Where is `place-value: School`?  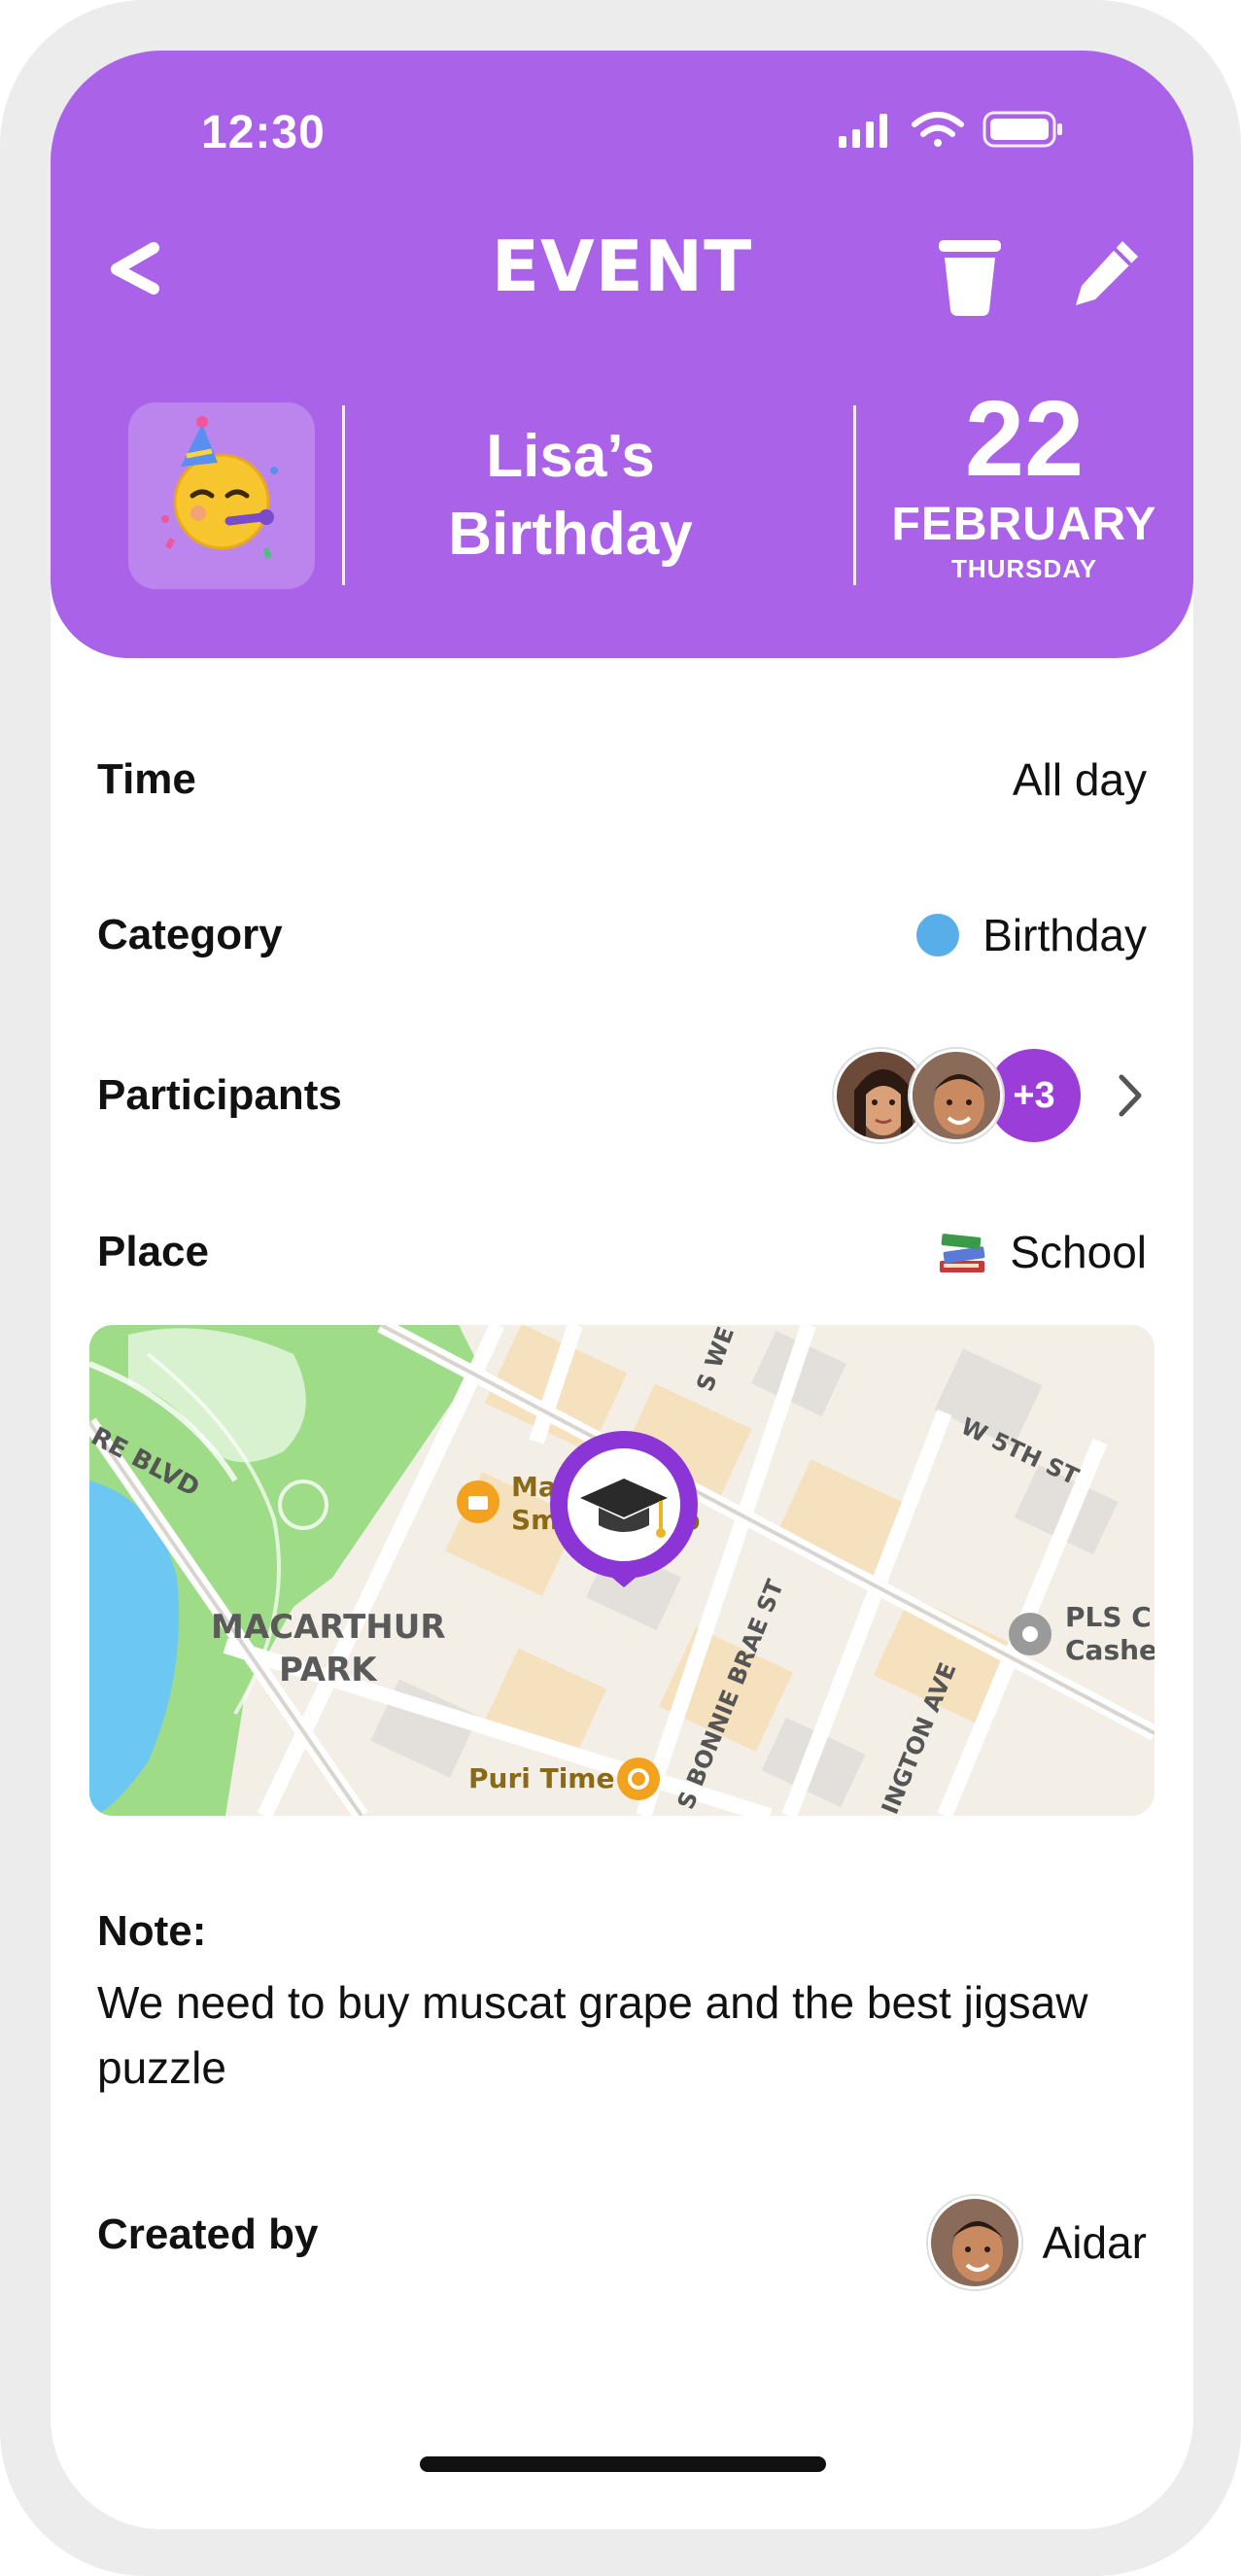 place-value: School is located at coordinates (1040, 1252).